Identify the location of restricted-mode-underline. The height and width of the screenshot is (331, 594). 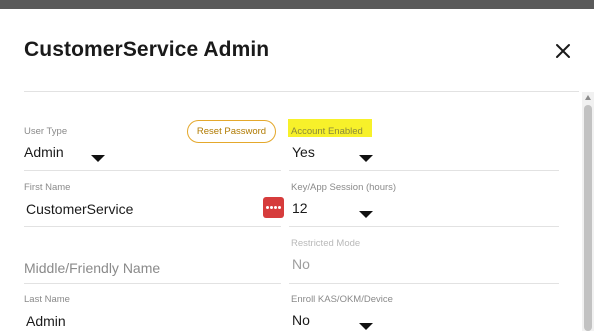
(424, 283).